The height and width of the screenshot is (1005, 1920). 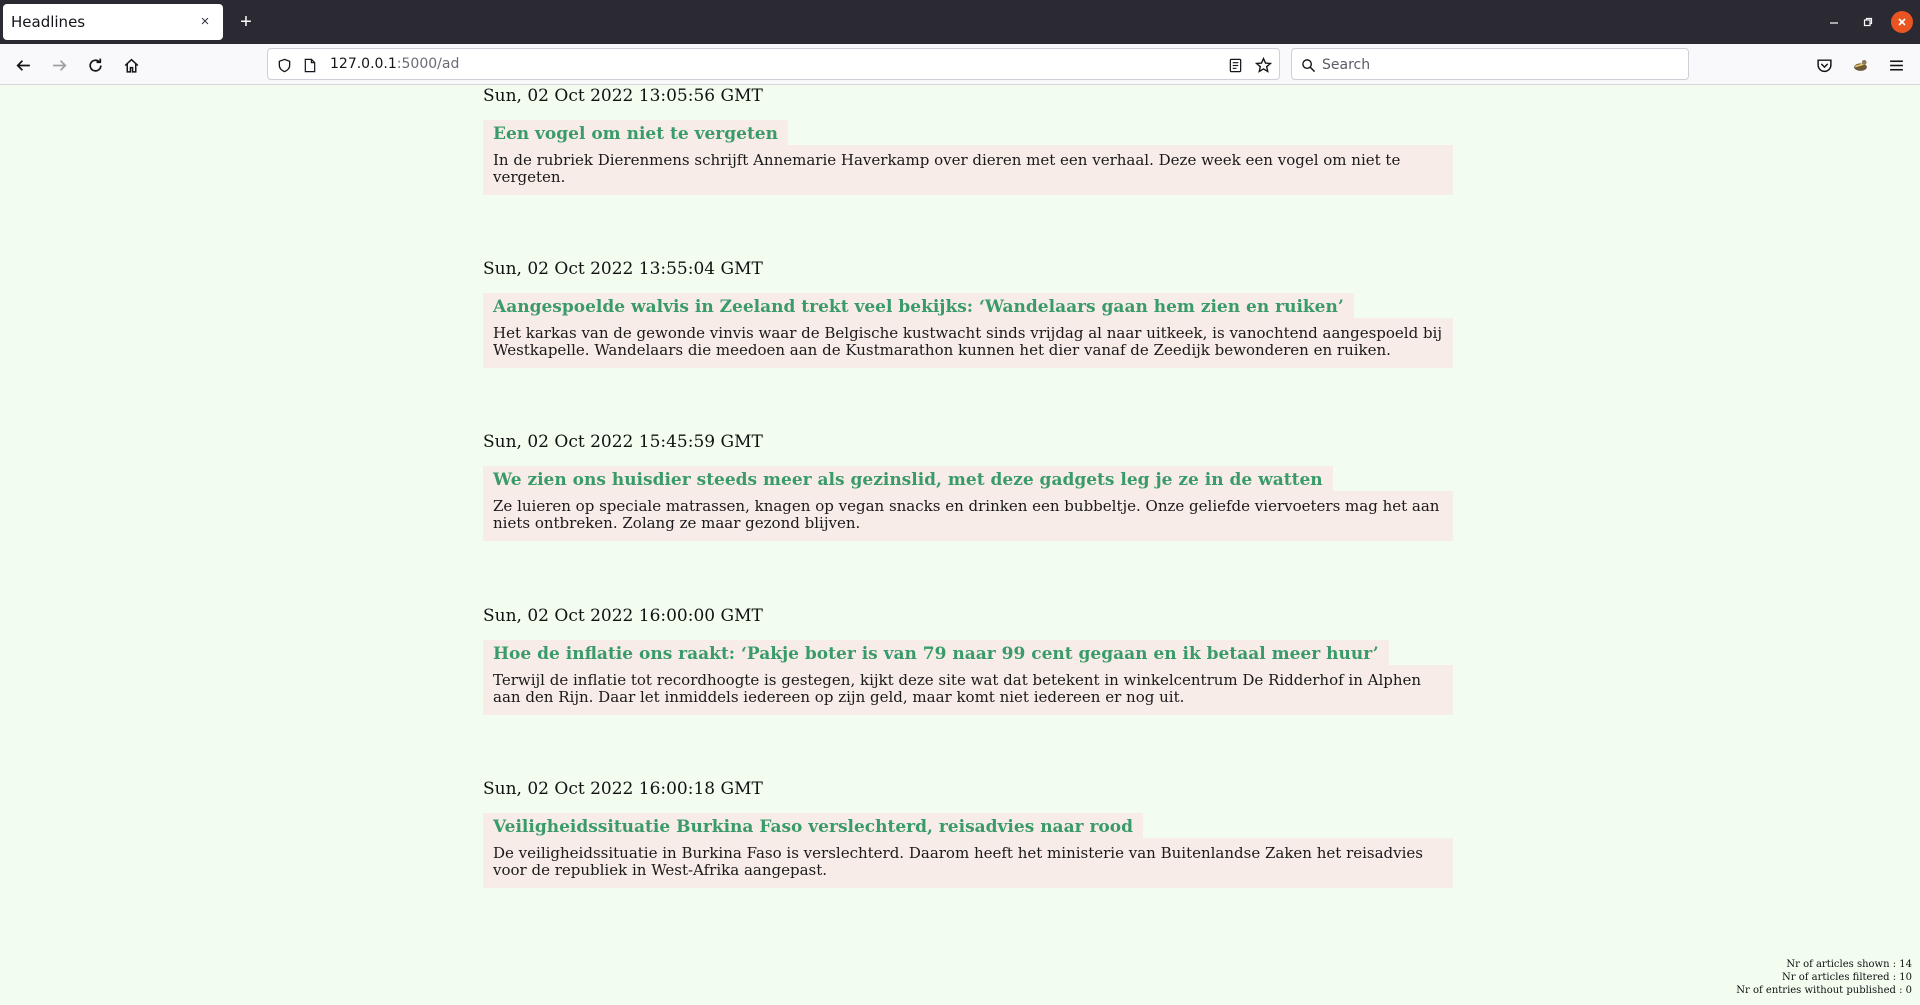 I want to click on stat-articles-filtered: Nr of articles filtered : 10, so click(x=1847, y=977).